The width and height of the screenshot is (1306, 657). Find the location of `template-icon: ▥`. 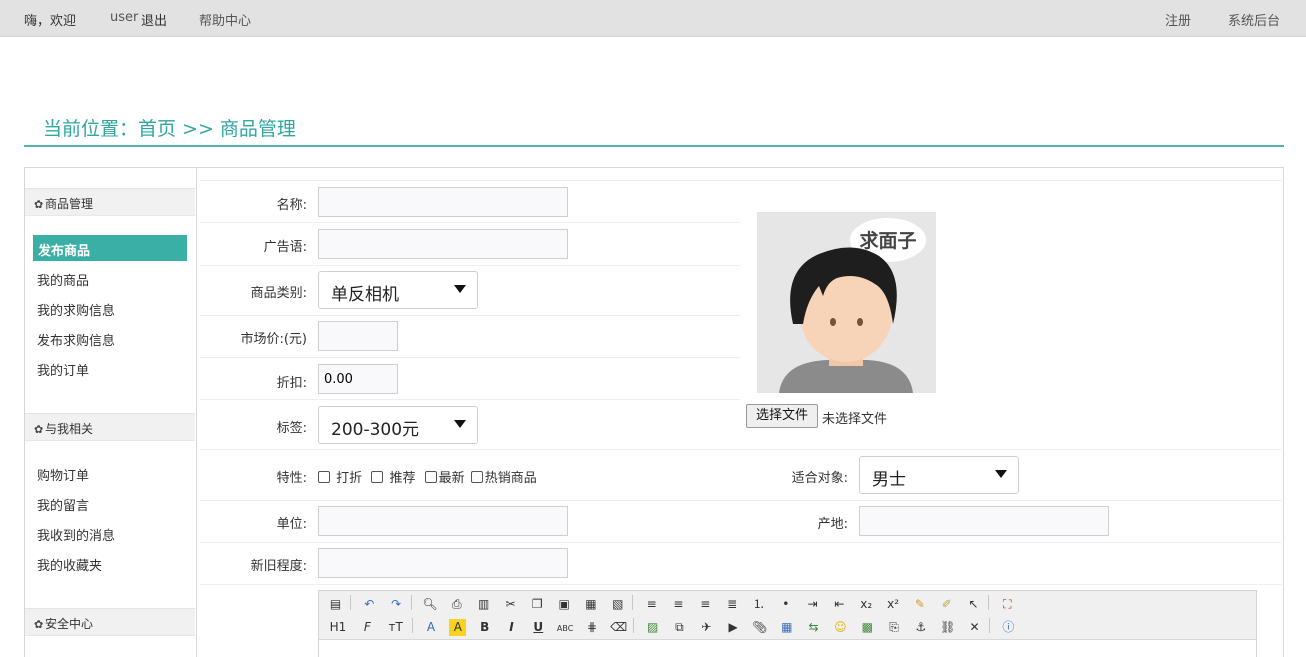

template-icon: ▥ is located at coordinates (483, 604).